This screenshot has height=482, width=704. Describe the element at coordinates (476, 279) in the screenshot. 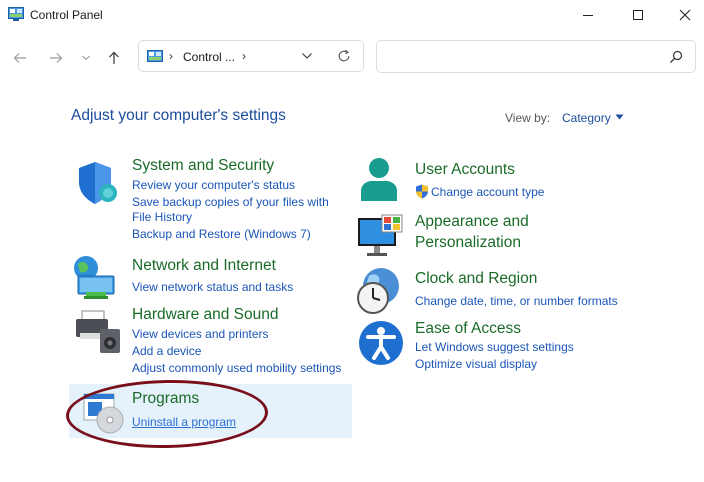

I see `category-clock-region: Clock and Region` at that location.